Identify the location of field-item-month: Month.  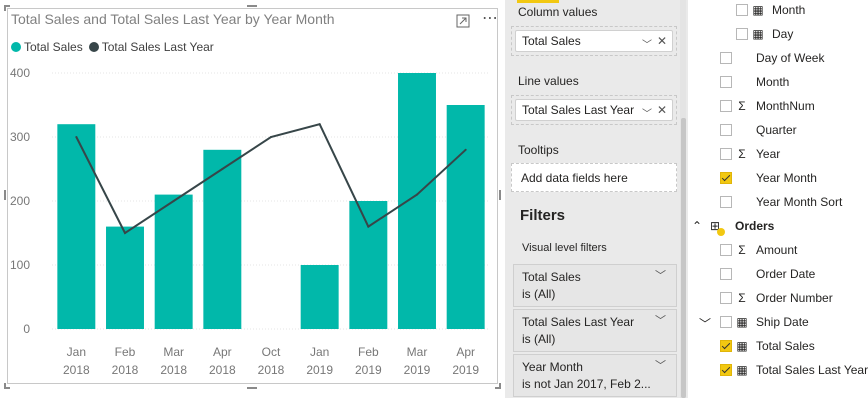
(778, 83).